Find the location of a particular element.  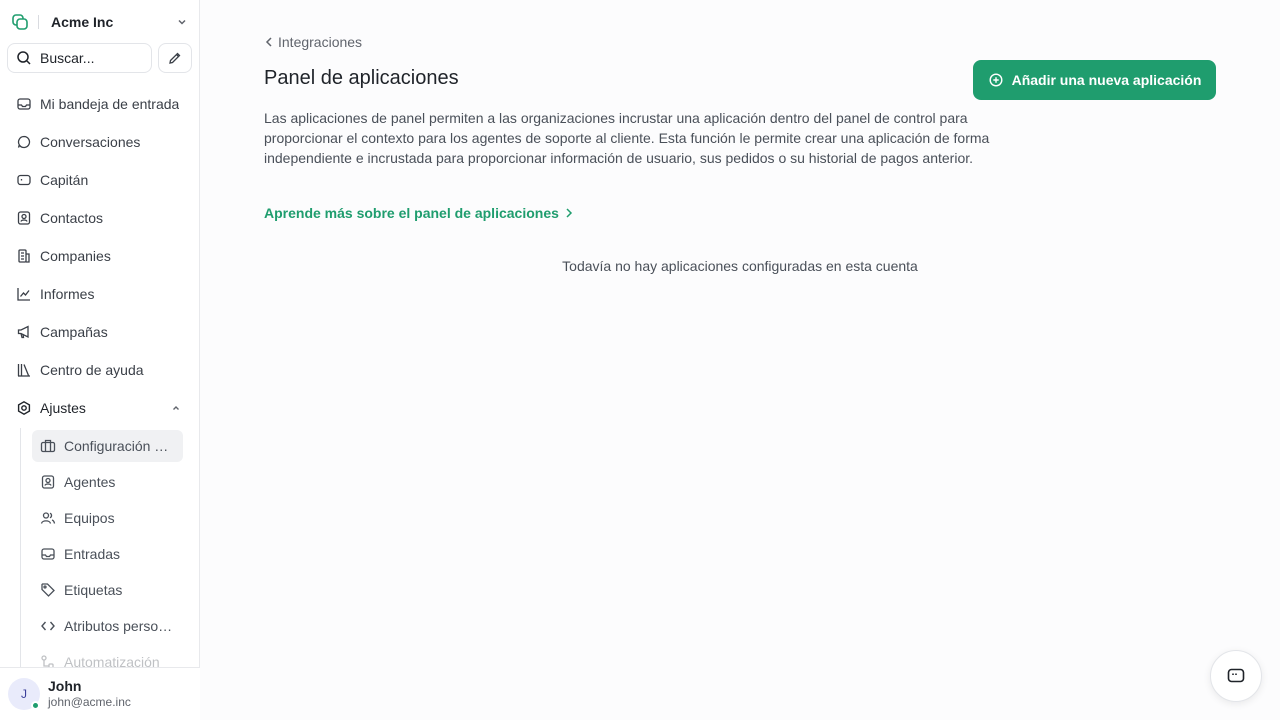

sidebar-item-captain: Capitán is located at coordinates (100, 180).